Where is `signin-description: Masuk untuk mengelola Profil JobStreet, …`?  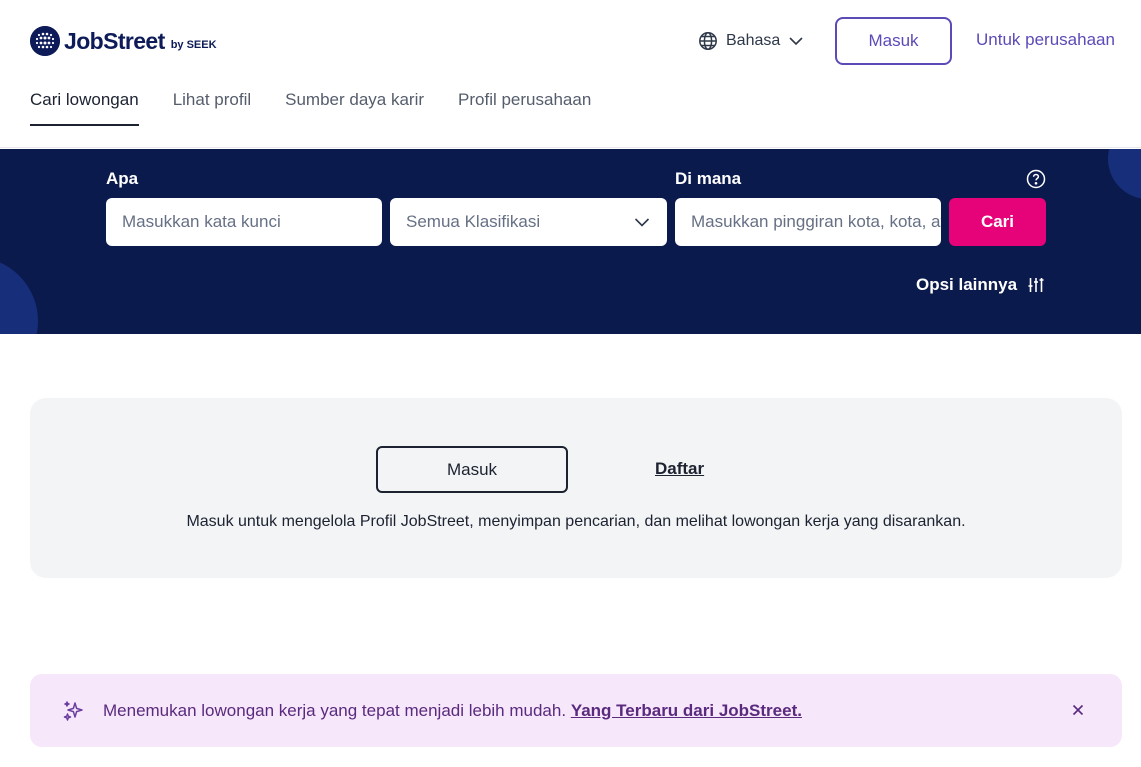 signin-description: Masuk untuk mengelola Profil JobStreet, … is located at coordinates (576, 521).